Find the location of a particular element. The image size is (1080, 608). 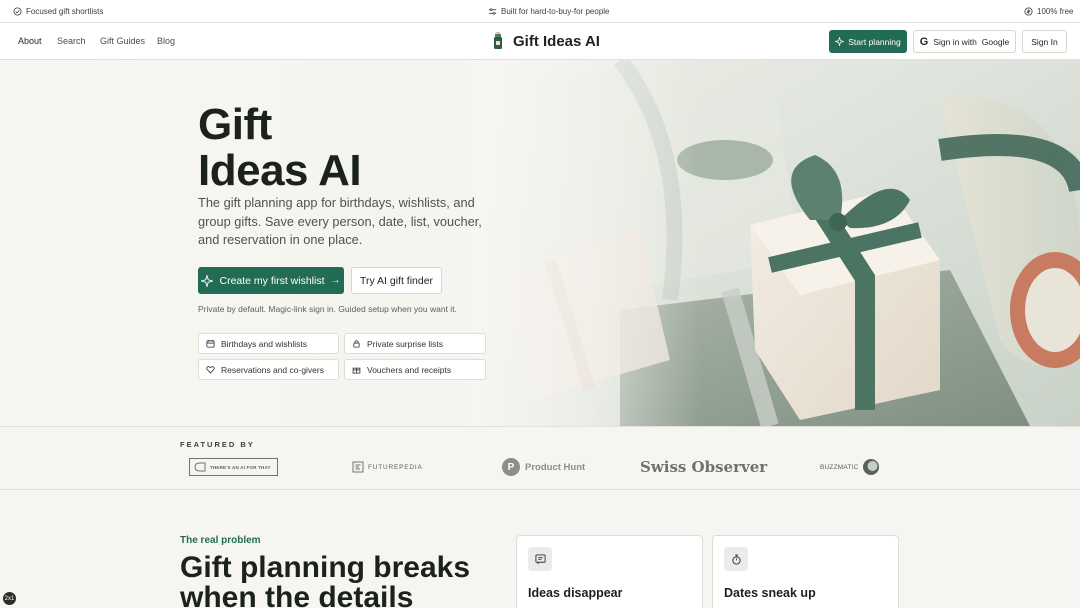

brand-name: Gift Ideas AI is located at coordinates (556, 41).